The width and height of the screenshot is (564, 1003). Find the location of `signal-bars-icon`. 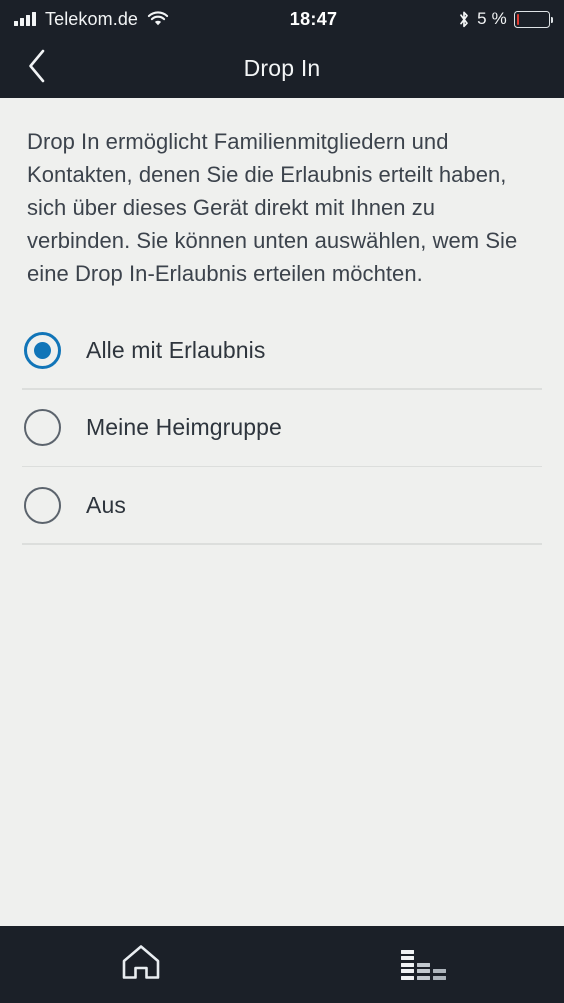

signal-bars-icon is located at coordinates (25, 19).